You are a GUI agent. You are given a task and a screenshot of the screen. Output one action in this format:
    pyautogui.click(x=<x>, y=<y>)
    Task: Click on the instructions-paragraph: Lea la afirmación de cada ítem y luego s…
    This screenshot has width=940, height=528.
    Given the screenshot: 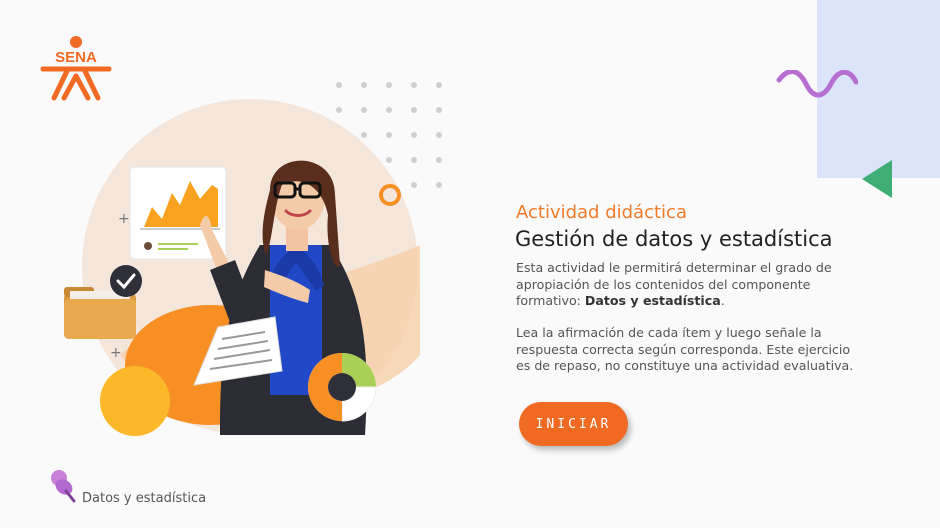 What is the action you would take?
    pyautogui.click(x=685, y=349)
    